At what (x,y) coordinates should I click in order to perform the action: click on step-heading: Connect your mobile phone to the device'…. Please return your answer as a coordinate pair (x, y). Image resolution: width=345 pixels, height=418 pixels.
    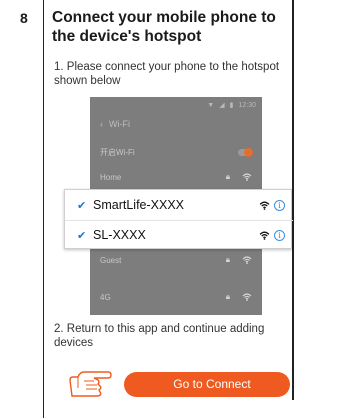
    Looking at the image, I should click on (164, 27).